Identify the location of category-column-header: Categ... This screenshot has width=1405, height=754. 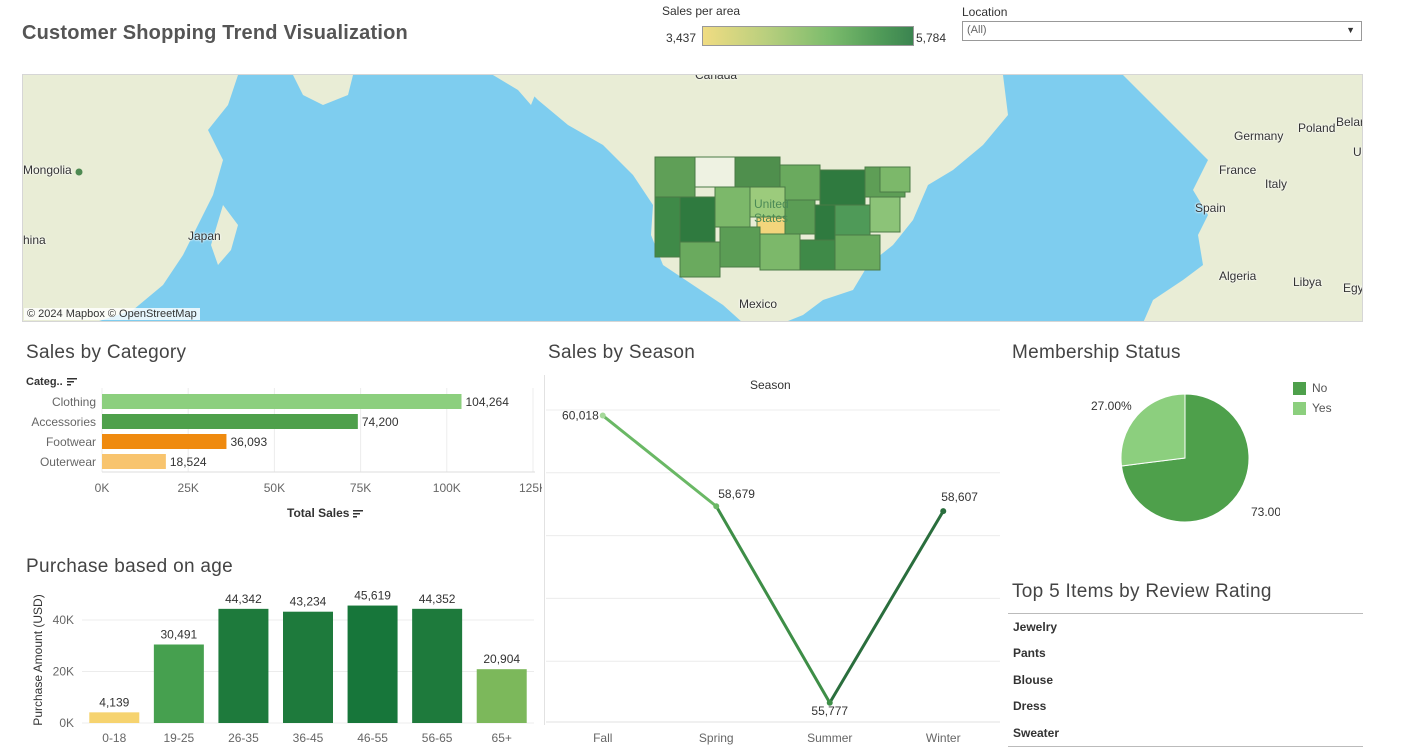
(51, 382).